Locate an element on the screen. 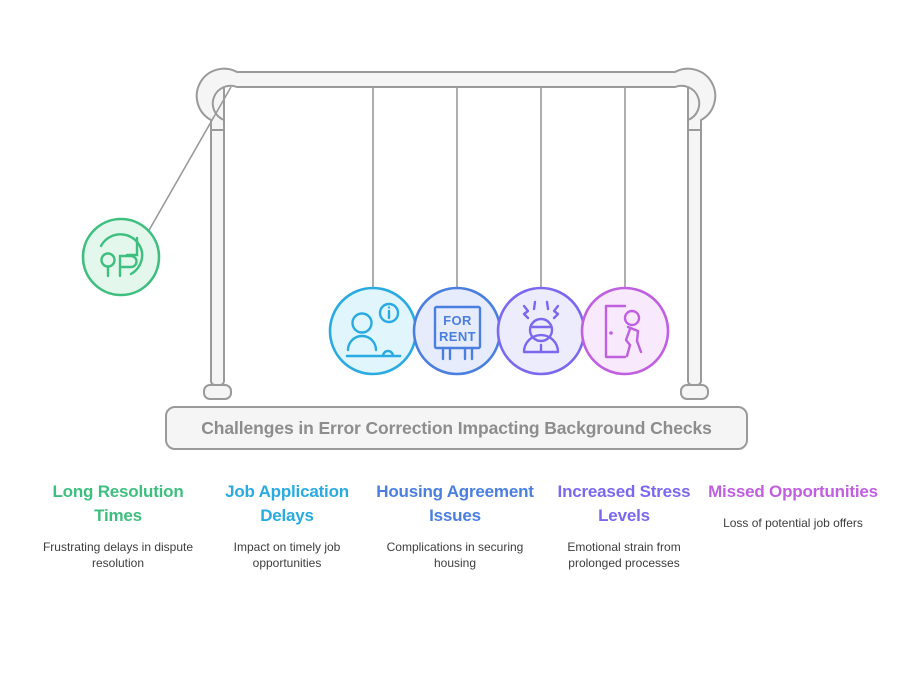 This screenshot has height=680, width=914. pendulum-ball-job-application-delays is located at coordinates (373, 331).